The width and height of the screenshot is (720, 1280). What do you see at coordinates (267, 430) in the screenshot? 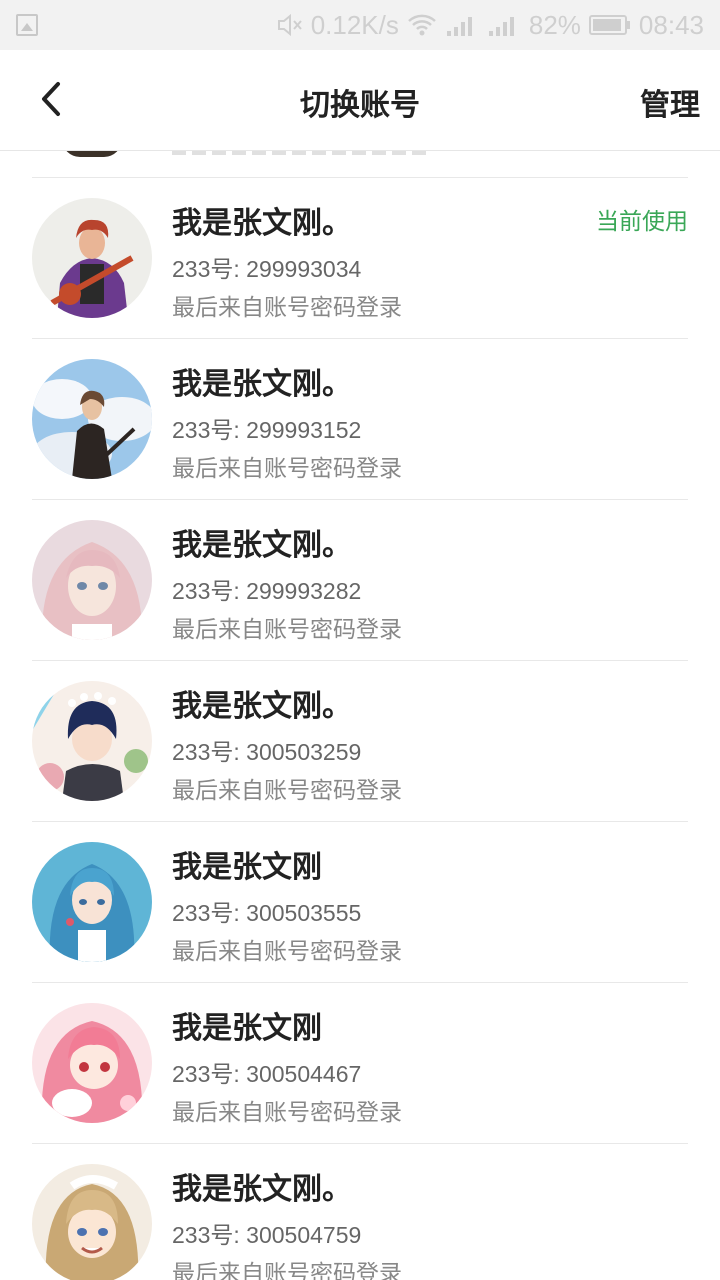
I see `account-id: 233号: 299993152` at bounding box center [267, 430].